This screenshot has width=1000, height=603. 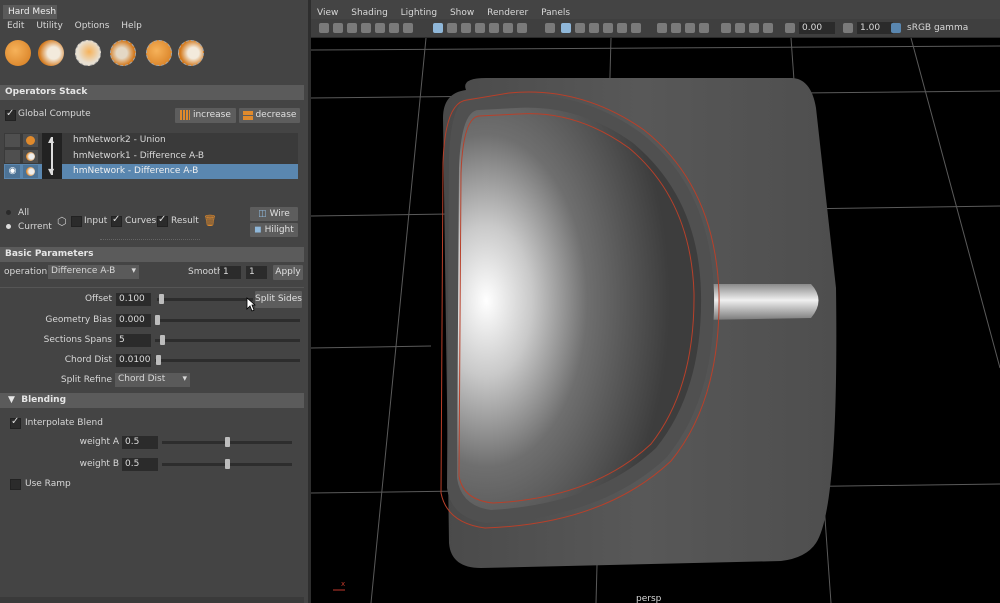 I want to click on exposure-icon, so click(x=790, y=28).